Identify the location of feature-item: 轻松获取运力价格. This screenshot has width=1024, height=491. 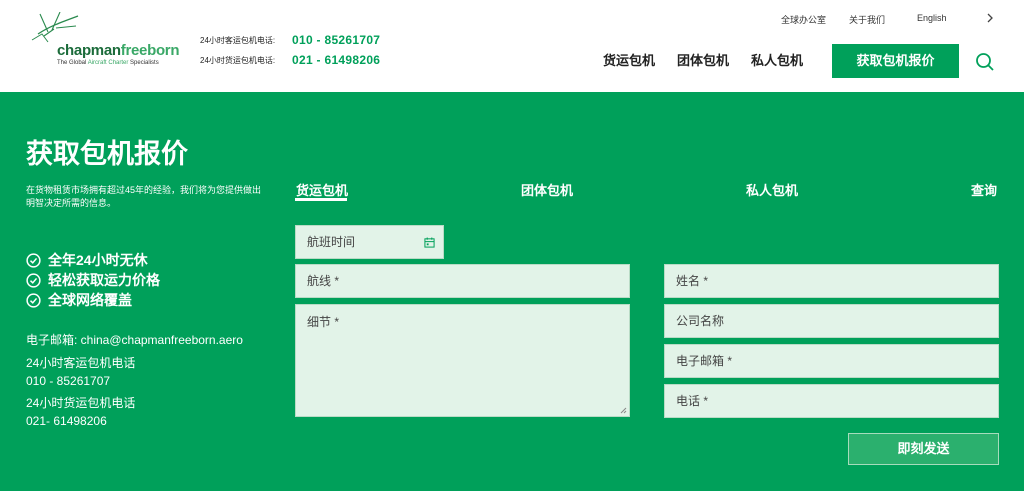
(93, 280).